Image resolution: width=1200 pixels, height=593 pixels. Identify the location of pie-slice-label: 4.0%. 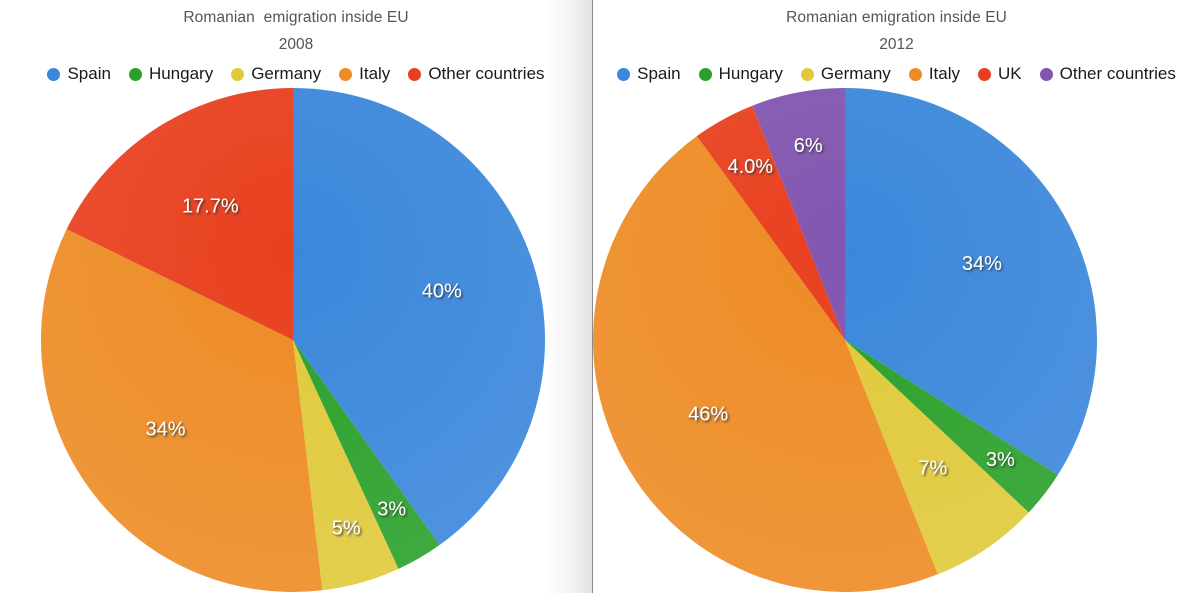
(751, 167).